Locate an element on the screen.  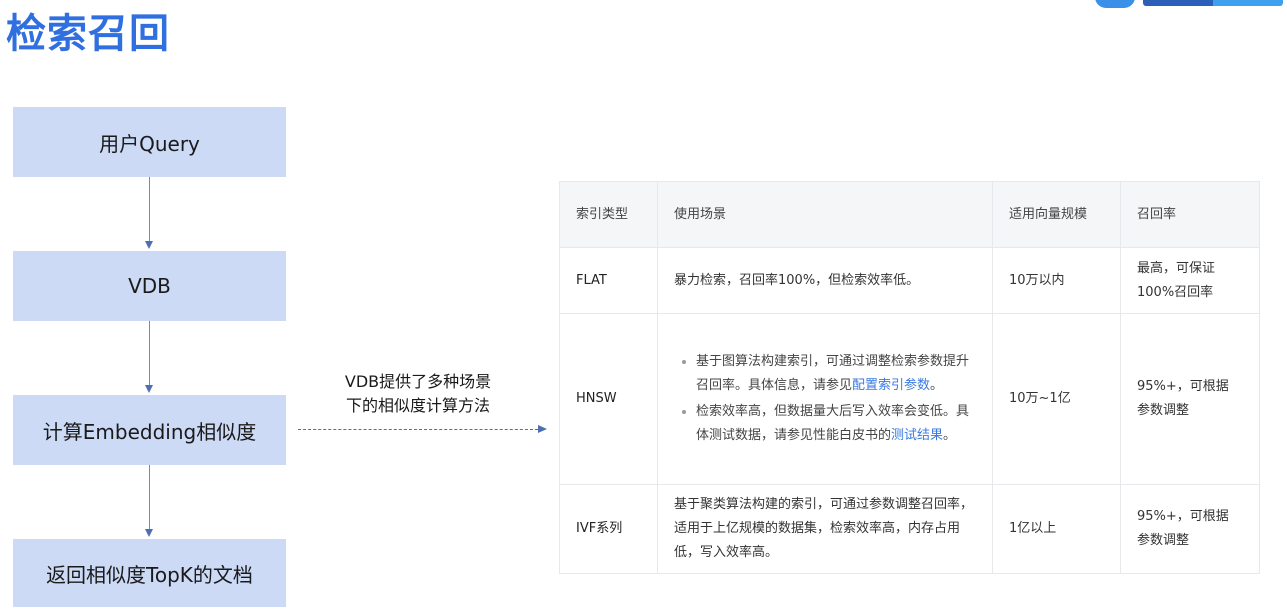
cell-recall: 最高，可保证 100%召回率 is located at coordinates (1190, 280).